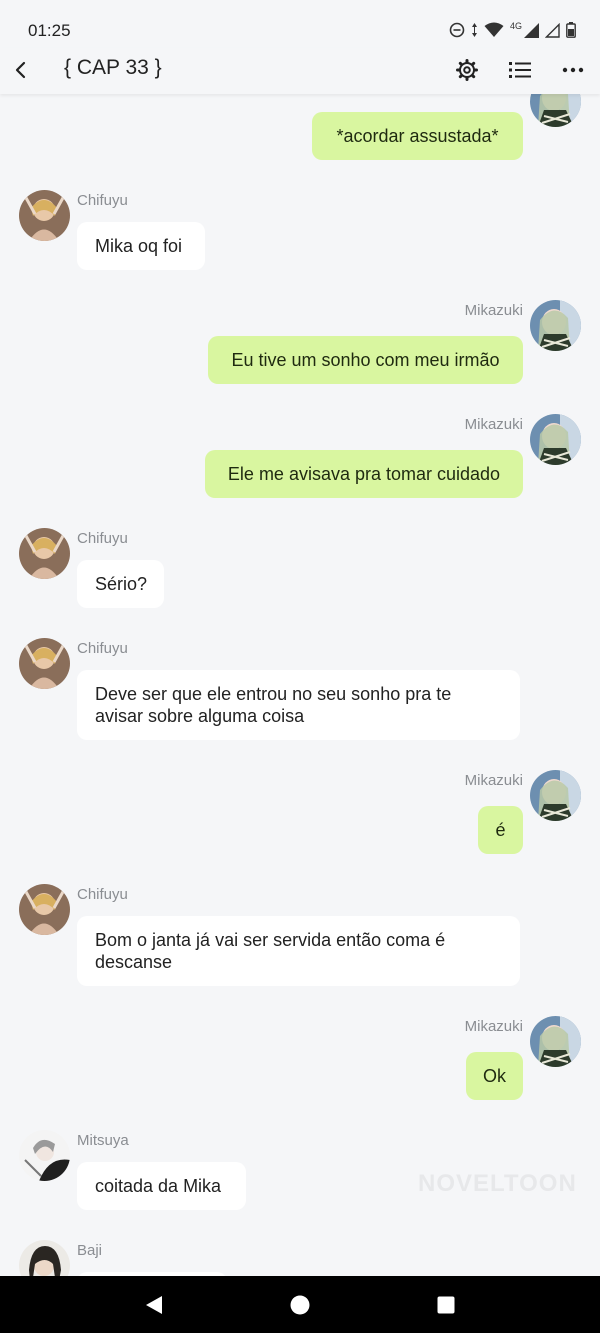 The width and height of the screenshot is (600, 1333). What do you see at coordinates (571, 30) in the screenshot?
I see `battery-icon` at bounding box center [571, 30].